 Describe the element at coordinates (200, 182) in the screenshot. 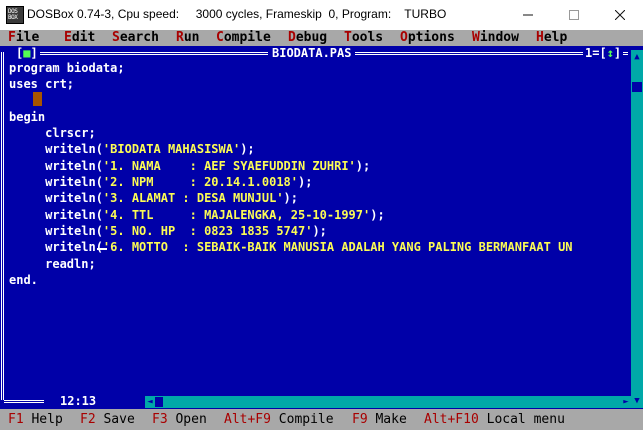

I see `code-str: '2. NPM : 20.14.1.0018'` at that location.